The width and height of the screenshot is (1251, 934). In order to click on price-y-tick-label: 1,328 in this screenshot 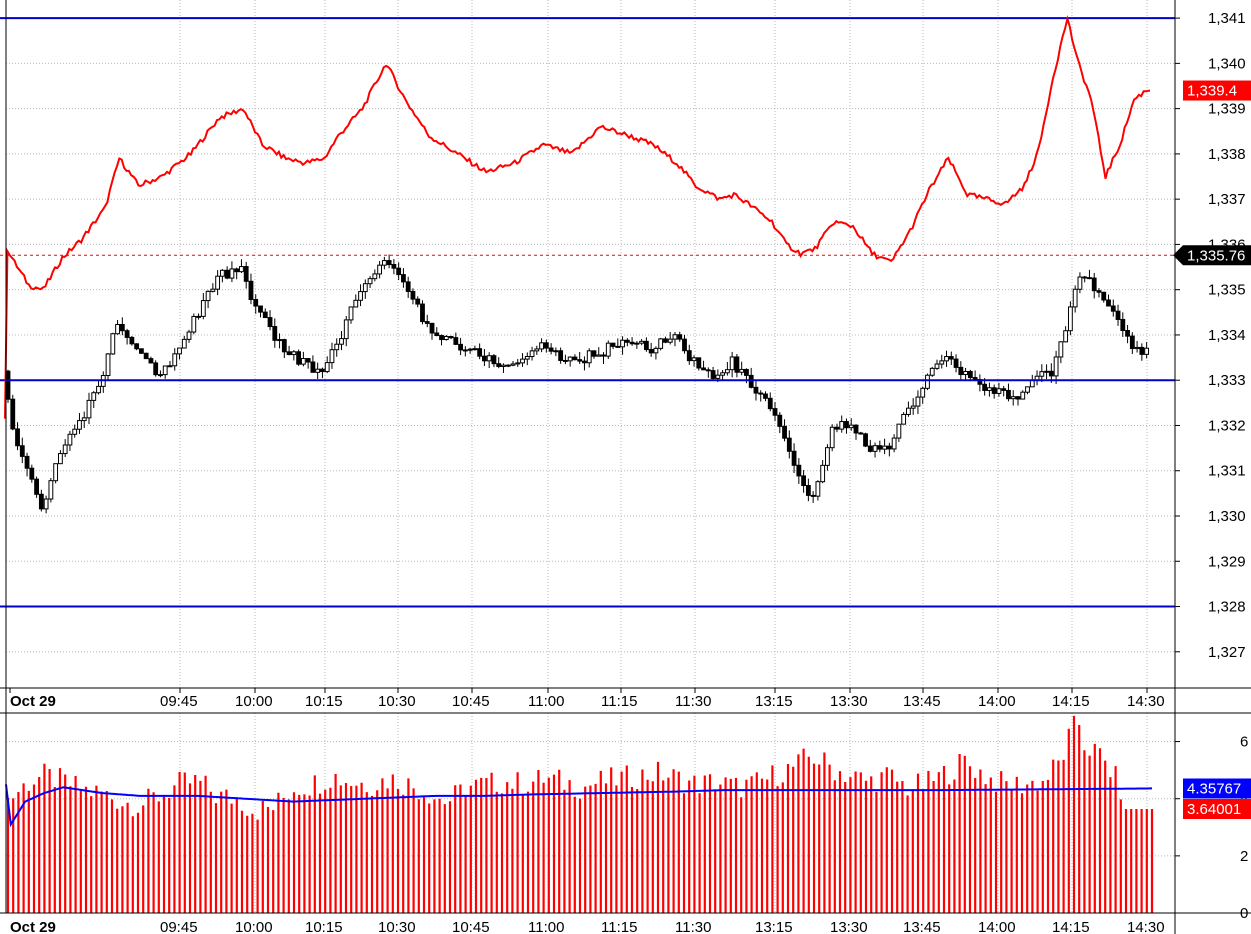, I will do `click(1227, 607)`.